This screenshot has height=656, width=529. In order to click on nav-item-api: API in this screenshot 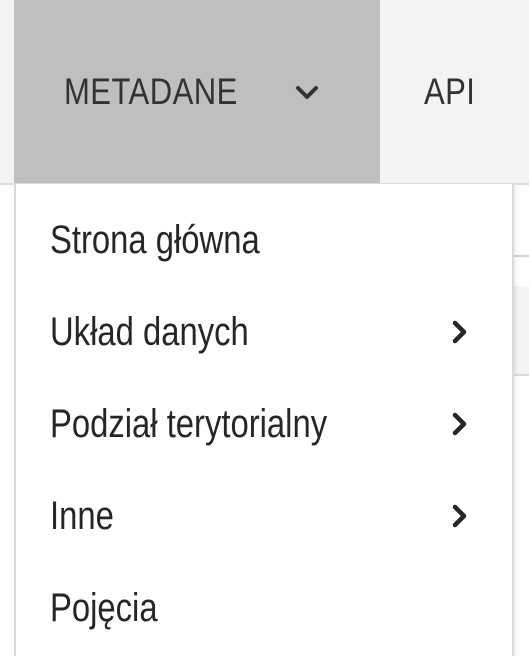, I will do `click(476, 91)`.